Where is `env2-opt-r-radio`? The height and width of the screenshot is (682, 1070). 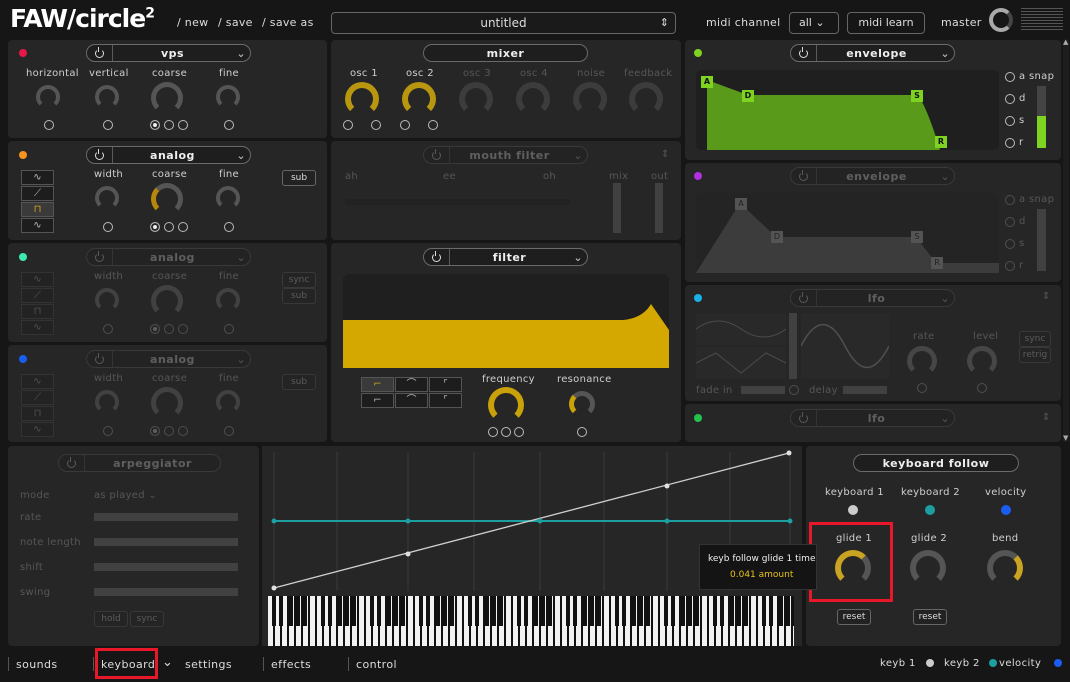
env2-opt-r-radio is located at coordinates (1010, 266).